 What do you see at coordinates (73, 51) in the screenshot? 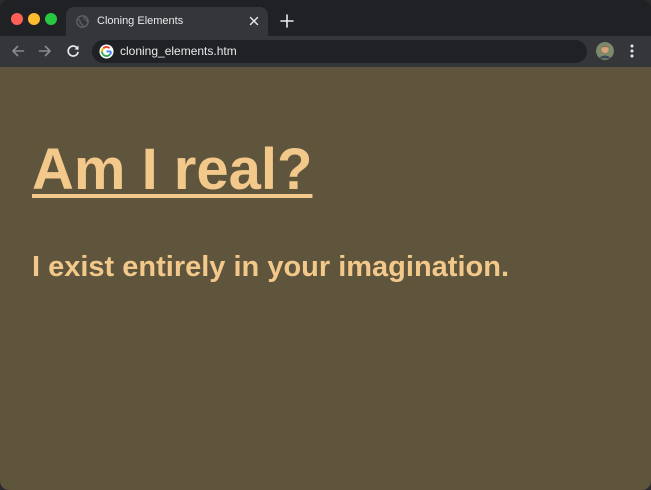
I see `reload-icon` at bounding box center [73, 51].